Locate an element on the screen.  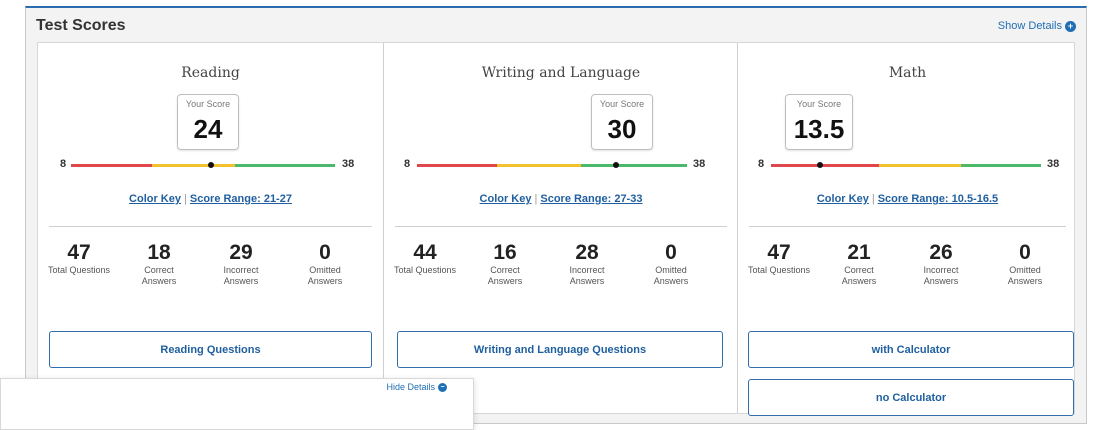
stat-value: 21 is located at coordinates (859, 252).